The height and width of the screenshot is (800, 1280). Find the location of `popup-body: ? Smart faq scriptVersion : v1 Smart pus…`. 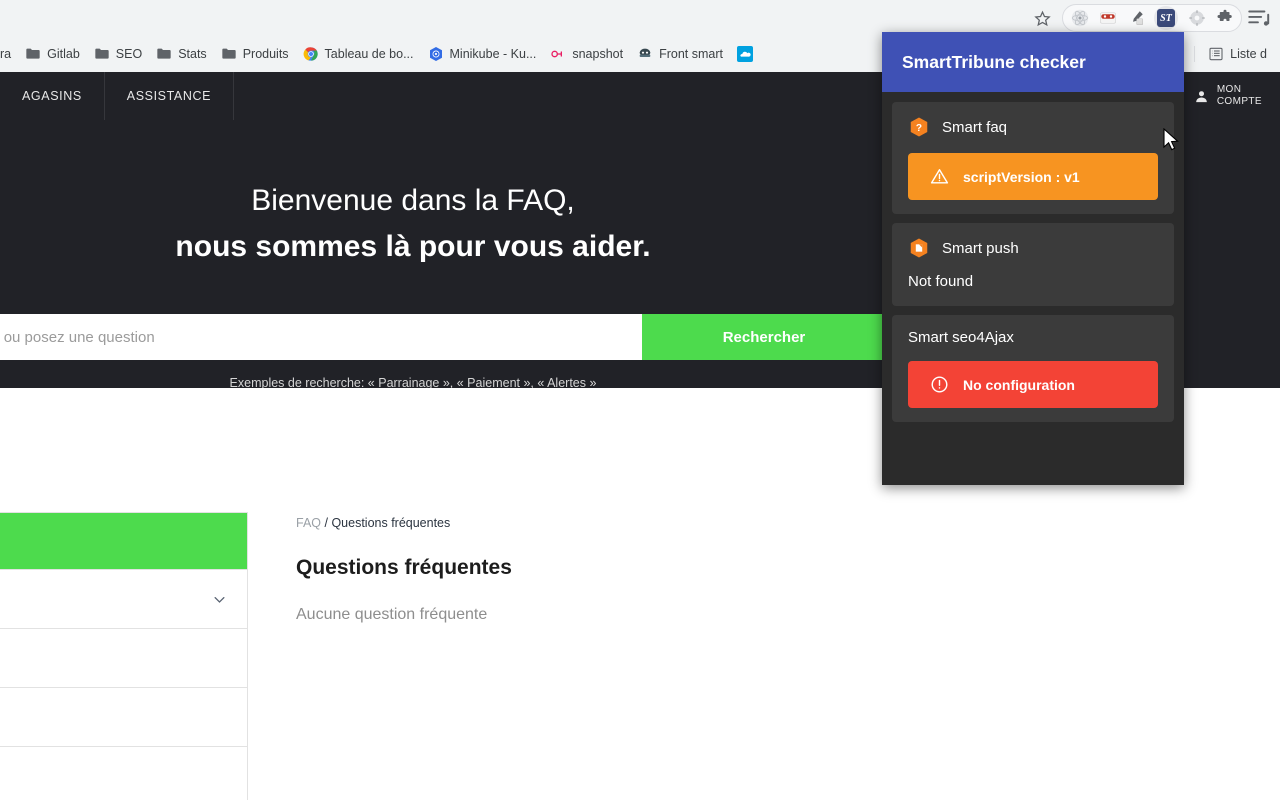

popup-body: ? Smart faq scriptVersion : v1 Smart pus… is located at coordinates (1033, 262).